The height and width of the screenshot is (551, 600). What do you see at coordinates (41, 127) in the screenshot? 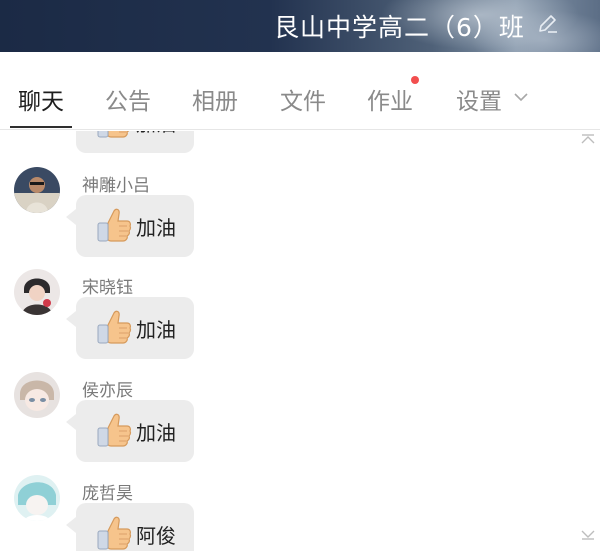
I see `active-tab-indicator` at bounding box center [41, 127].